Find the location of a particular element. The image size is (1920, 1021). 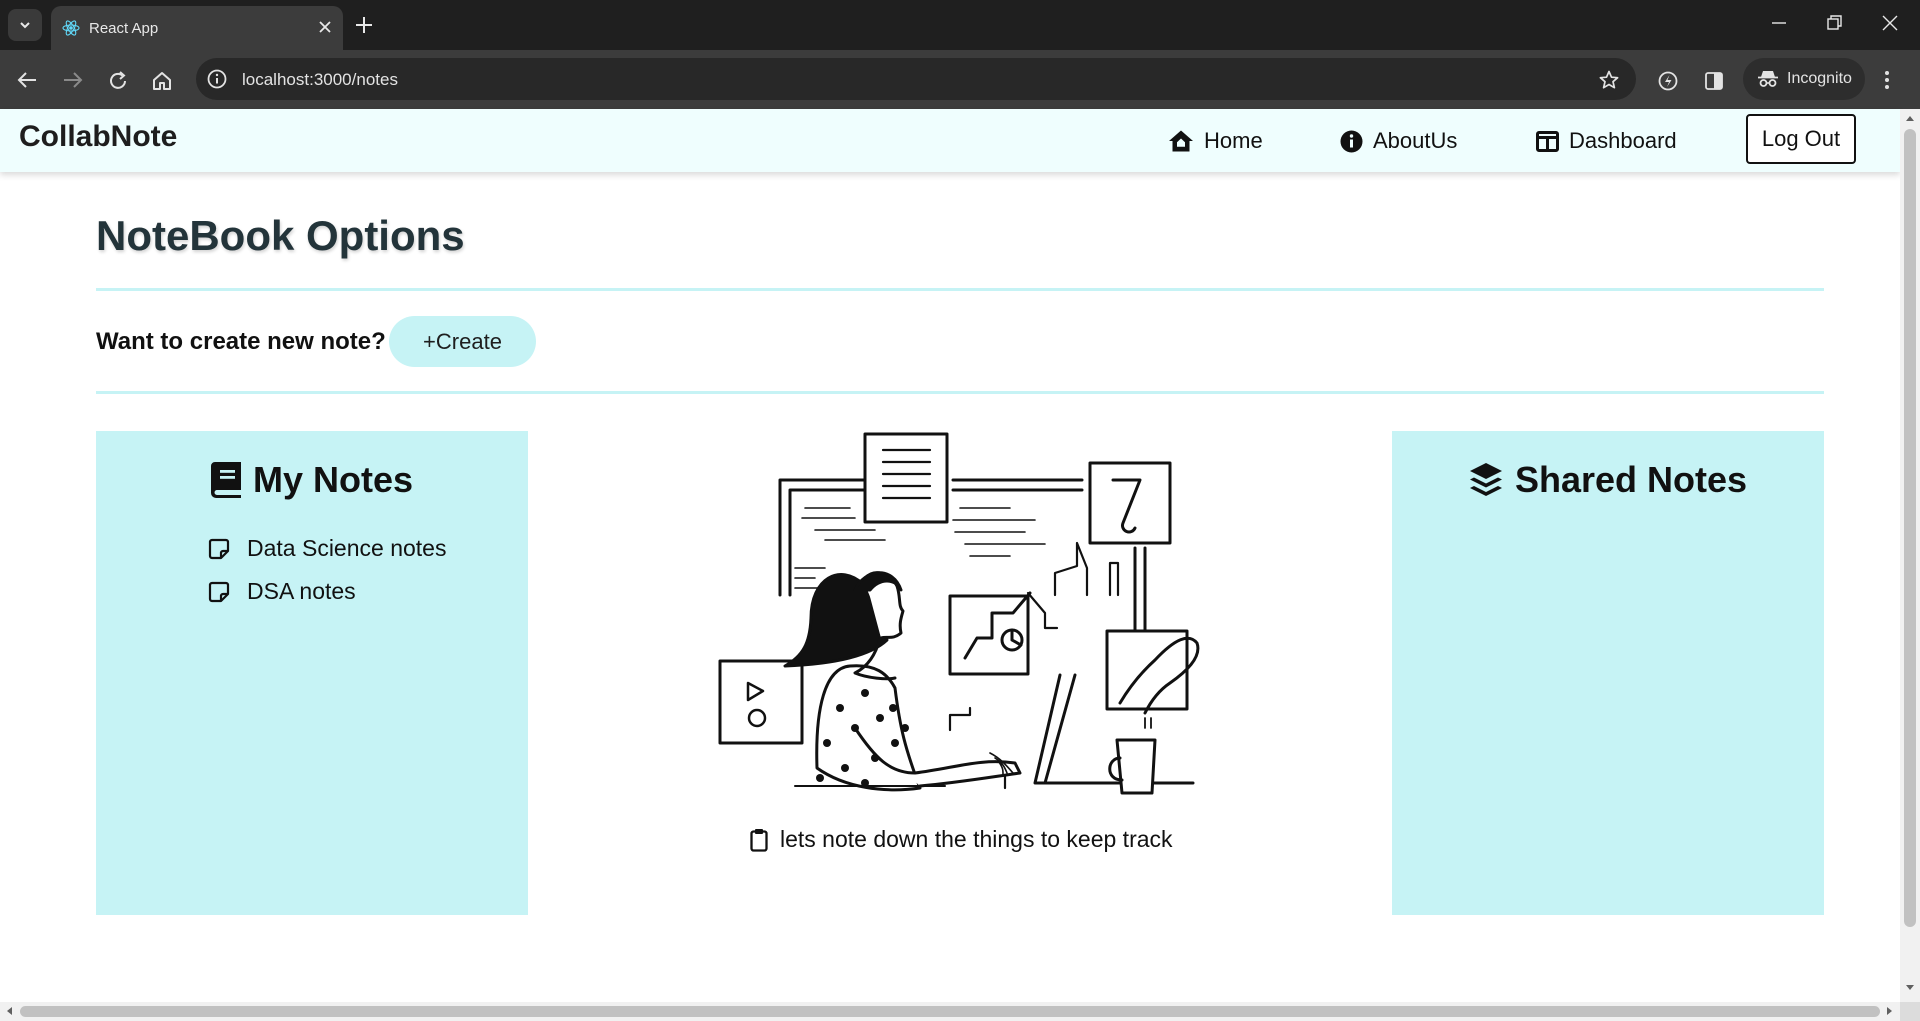

side-panel-icon is located at coordinates (1714, 81).